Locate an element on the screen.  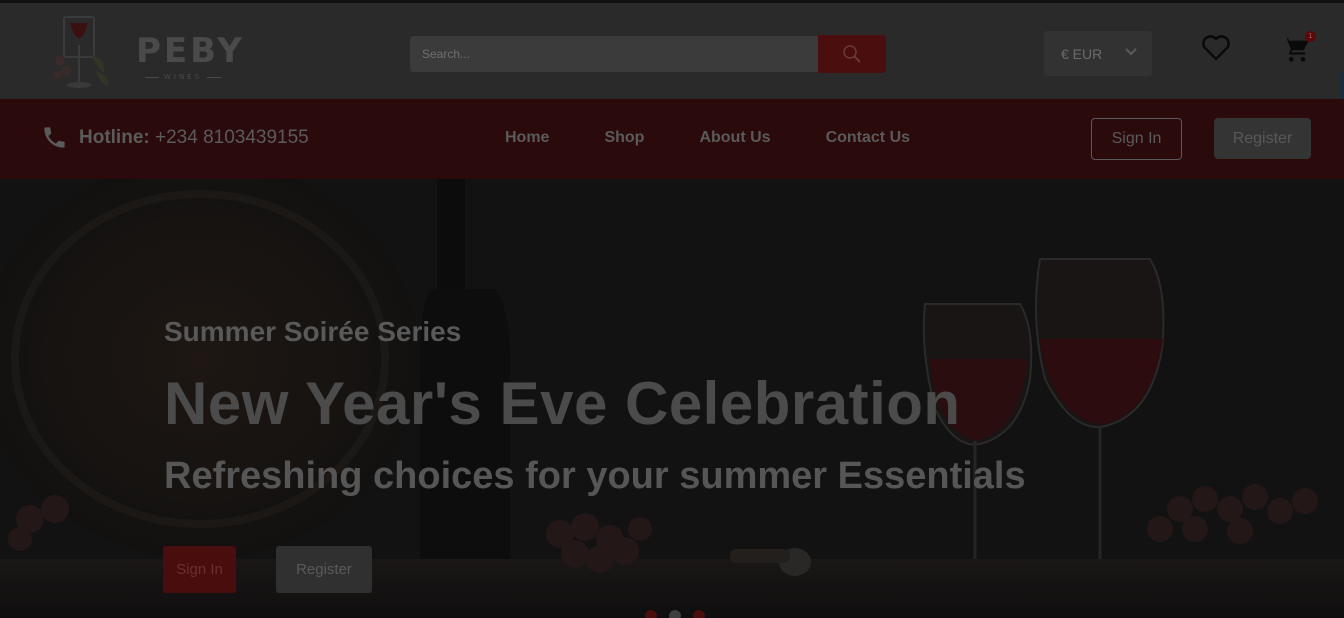
currency-selector: € EUR is located at coordinates (1098, 53).